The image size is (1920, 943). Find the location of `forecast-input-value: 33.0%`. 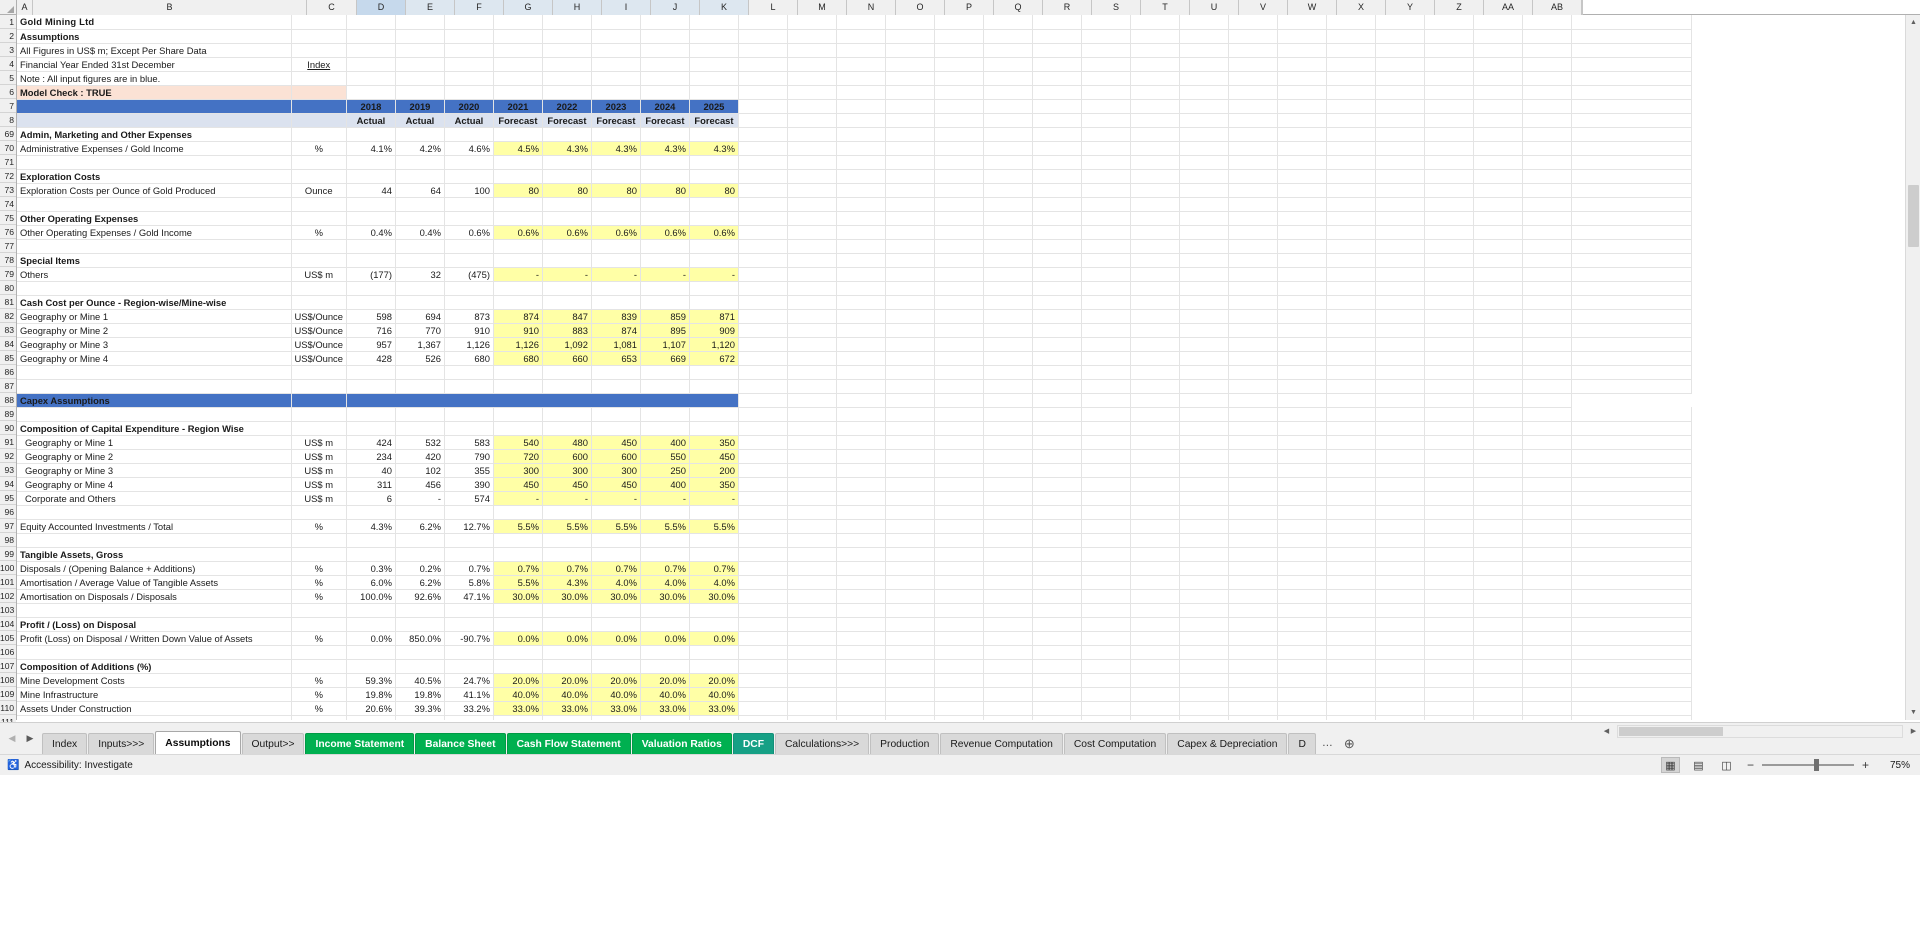

forecast-input-value: 33.0% is located at coordinates (616, 708).